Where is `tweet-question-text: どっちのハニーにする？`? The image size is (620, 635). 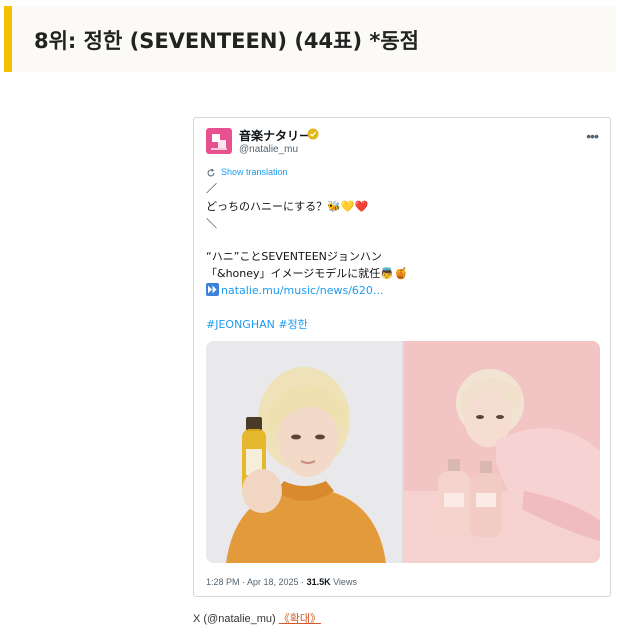 tweet-question-text: どっちのハニーにする？ is located at coordinates (267, 206).